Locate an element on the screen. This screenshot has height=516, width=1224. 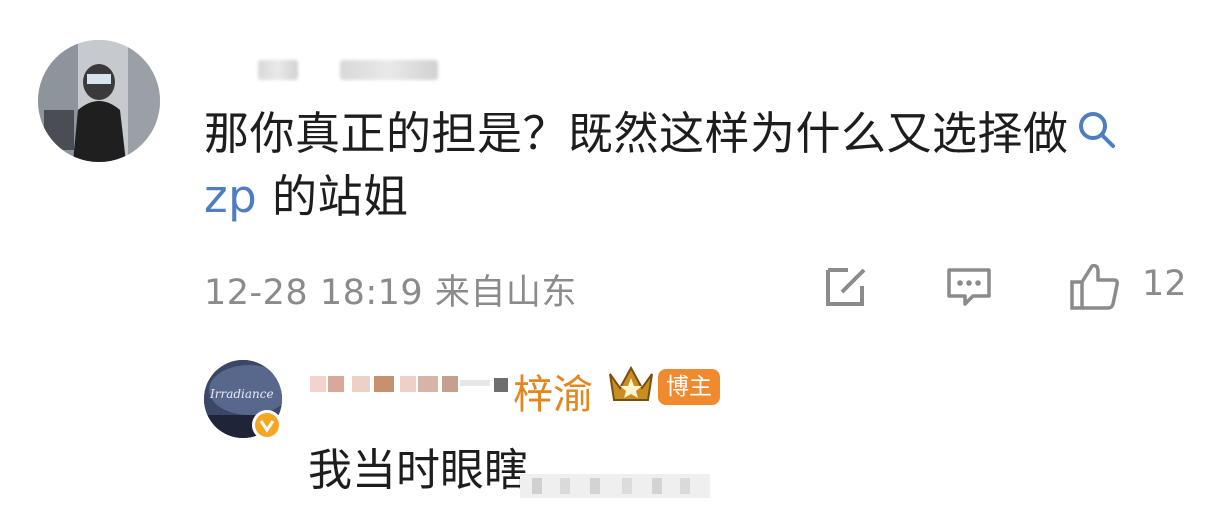
verified-icon is located at coordinates (267, 425).